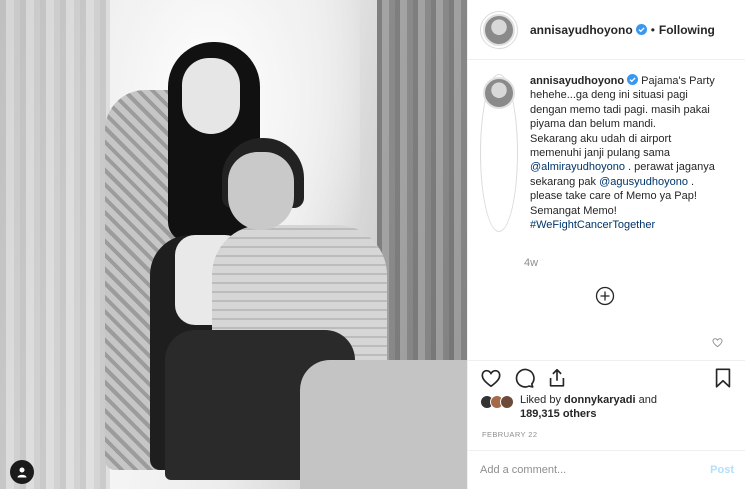 The height and width of the screenshot is (489, 745). What do you see at coordinates (557, 378) in the screenshot?
I see `share-icon` at bounding box center [557, 378].